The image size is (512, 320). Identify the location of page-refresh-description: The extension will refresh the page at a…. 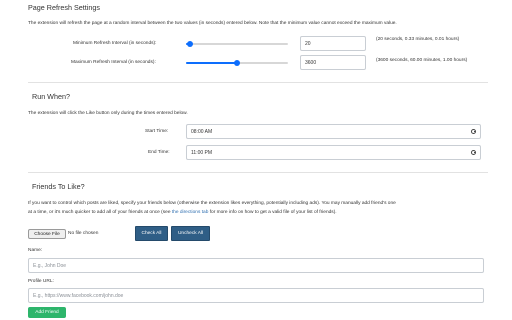
(212, 23).